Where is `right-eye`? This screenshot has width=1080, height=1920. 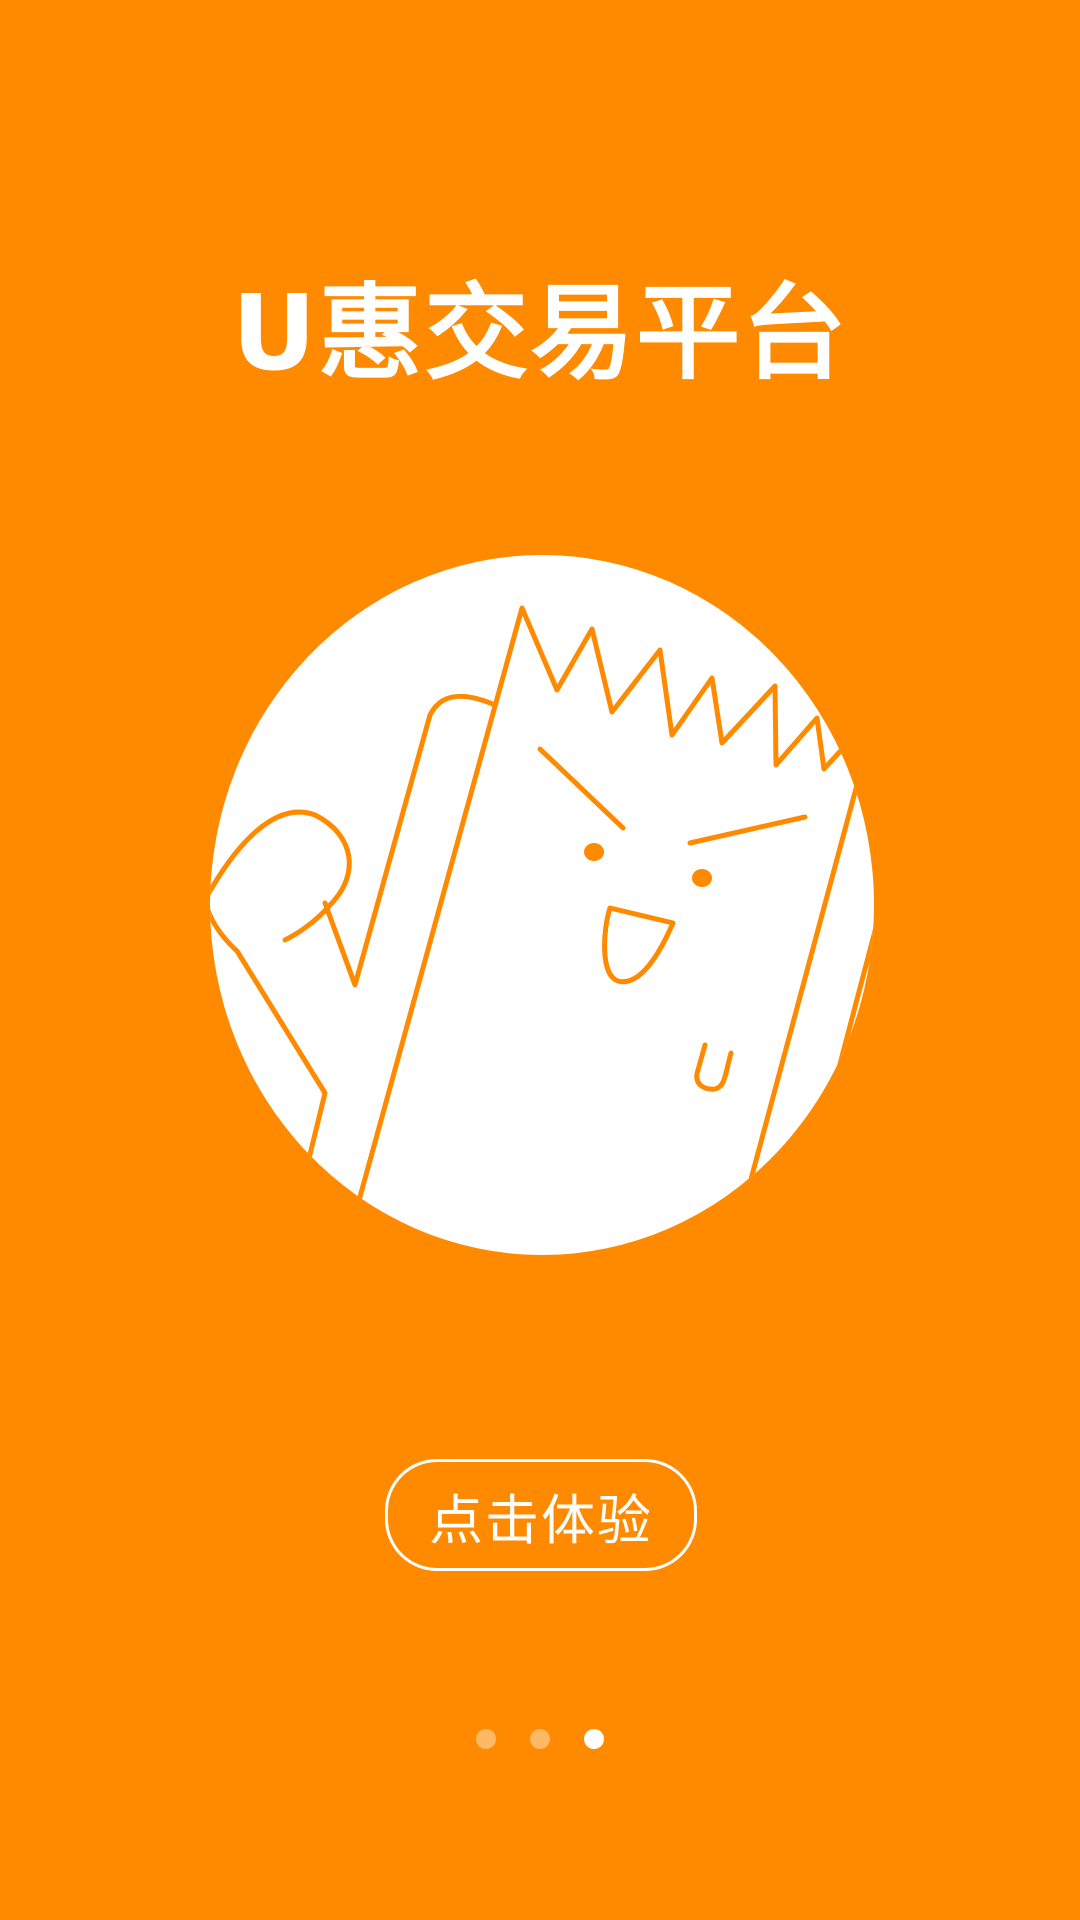
right-eye is located at coordinates (702, 878).